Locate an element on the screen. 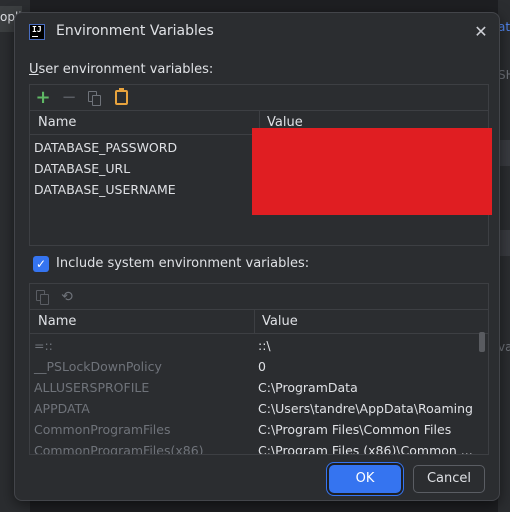  system-env-header: Name Value is located at coordinates (259, 322).